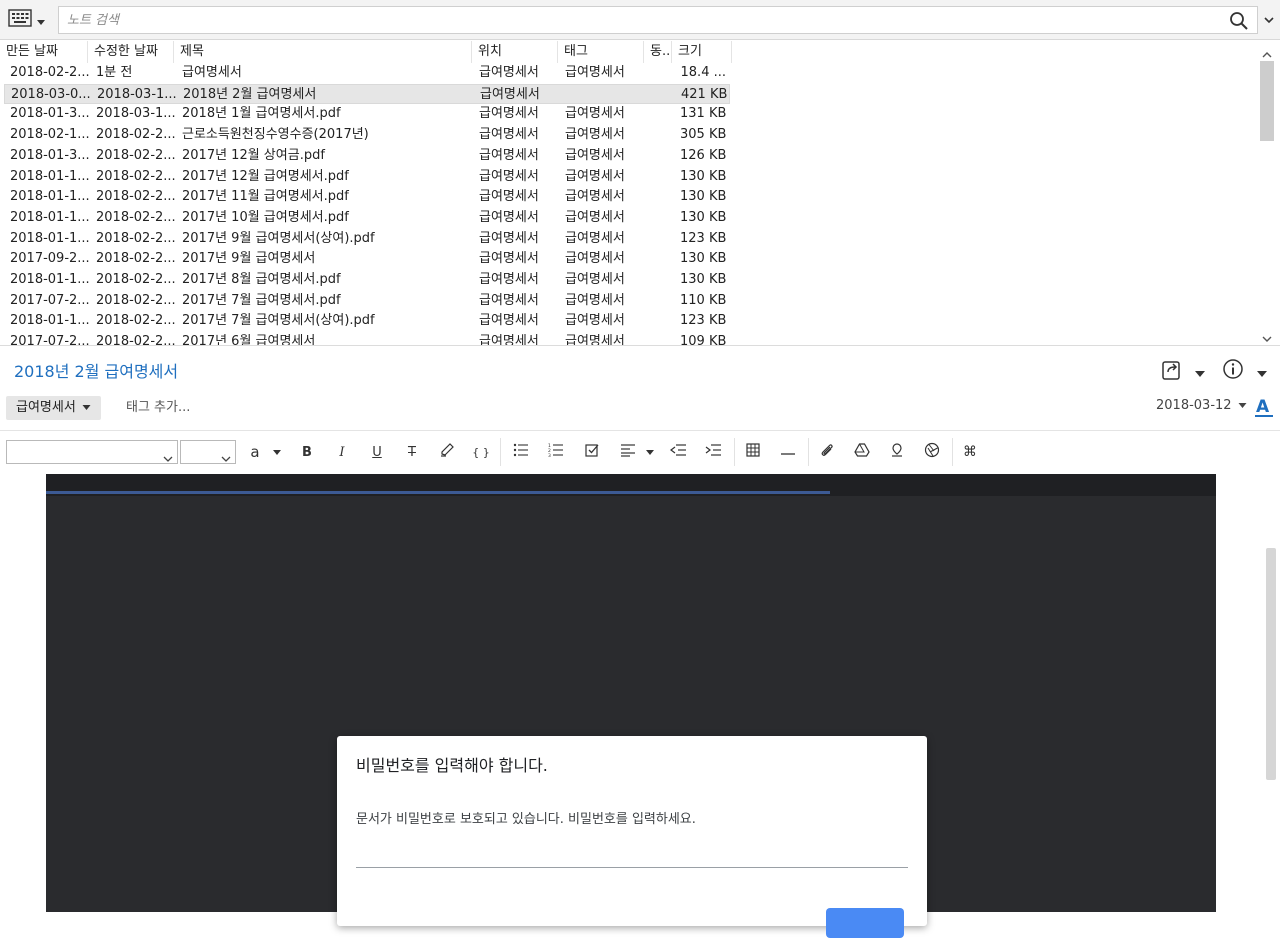 The height and width of the screenshot is (938, 1280). What do you see at coordinates (1267, 335) in the screenshot?
I see `scroll-down-icon` at bounding box center [1267, 335].